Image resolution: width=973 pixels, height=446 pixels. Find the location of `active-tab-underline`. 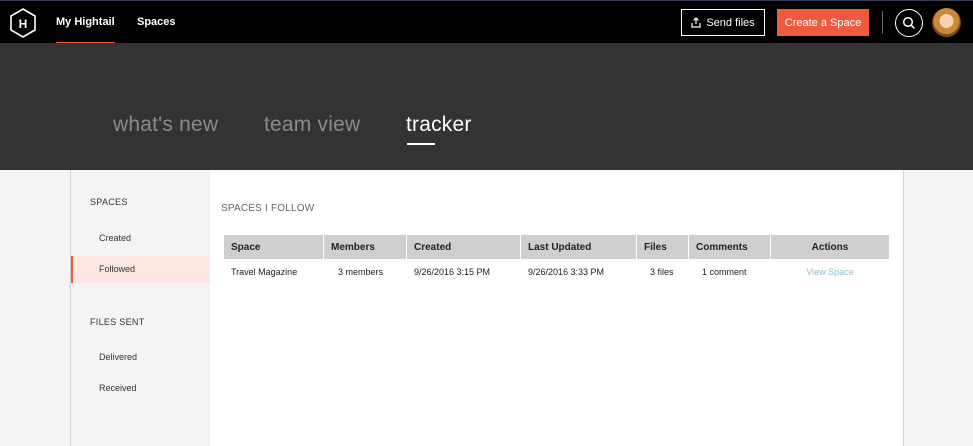

active-tab-underline is located at coordinates (421, 144).